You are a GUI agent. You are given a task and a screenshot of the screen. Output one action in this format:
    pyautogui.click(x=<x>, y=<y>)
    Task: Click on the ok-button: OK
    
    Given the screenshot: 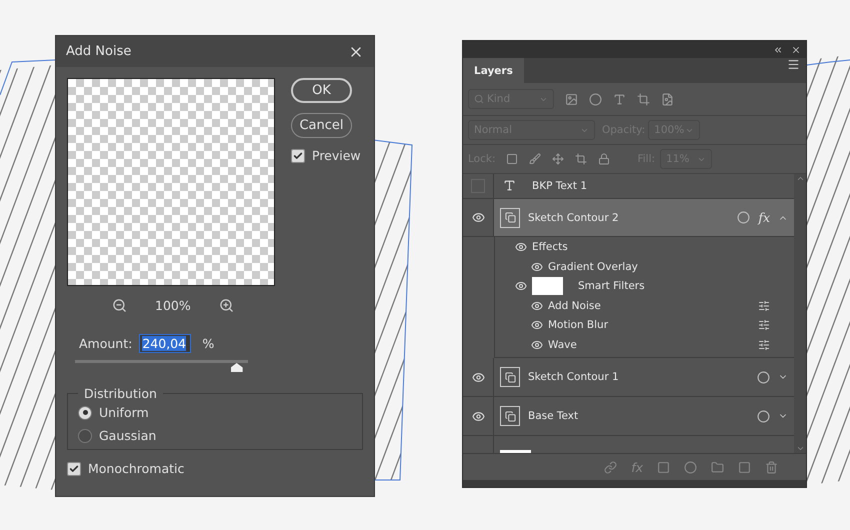 What is the action you would take?
    pyautogui.click(x=321, y=90)
    